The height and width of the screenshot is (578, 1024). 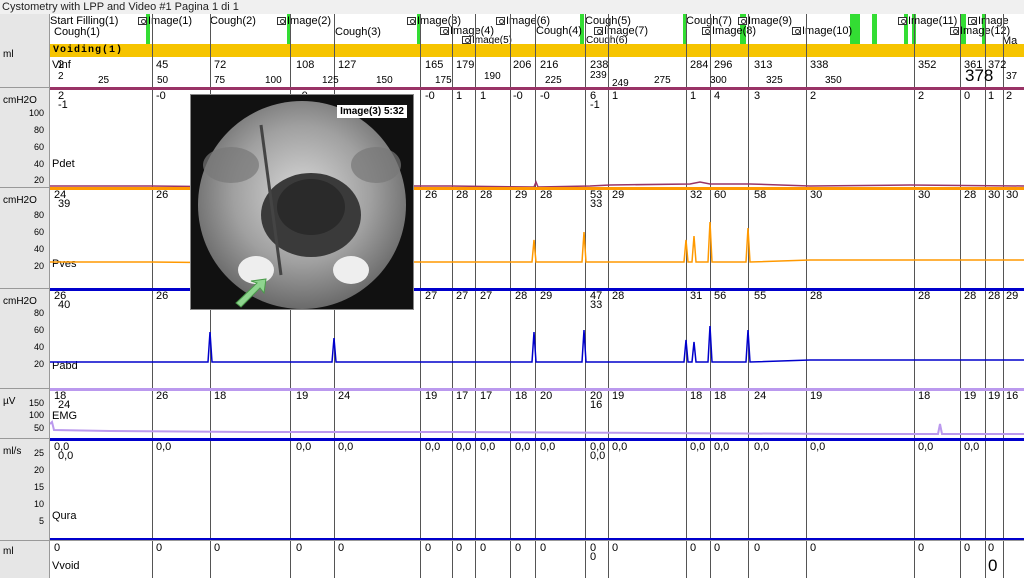 What do you see at coordinates (431, 195) in the screenshot?
I see `pves-value: 26` at bounding box center [431, 195].